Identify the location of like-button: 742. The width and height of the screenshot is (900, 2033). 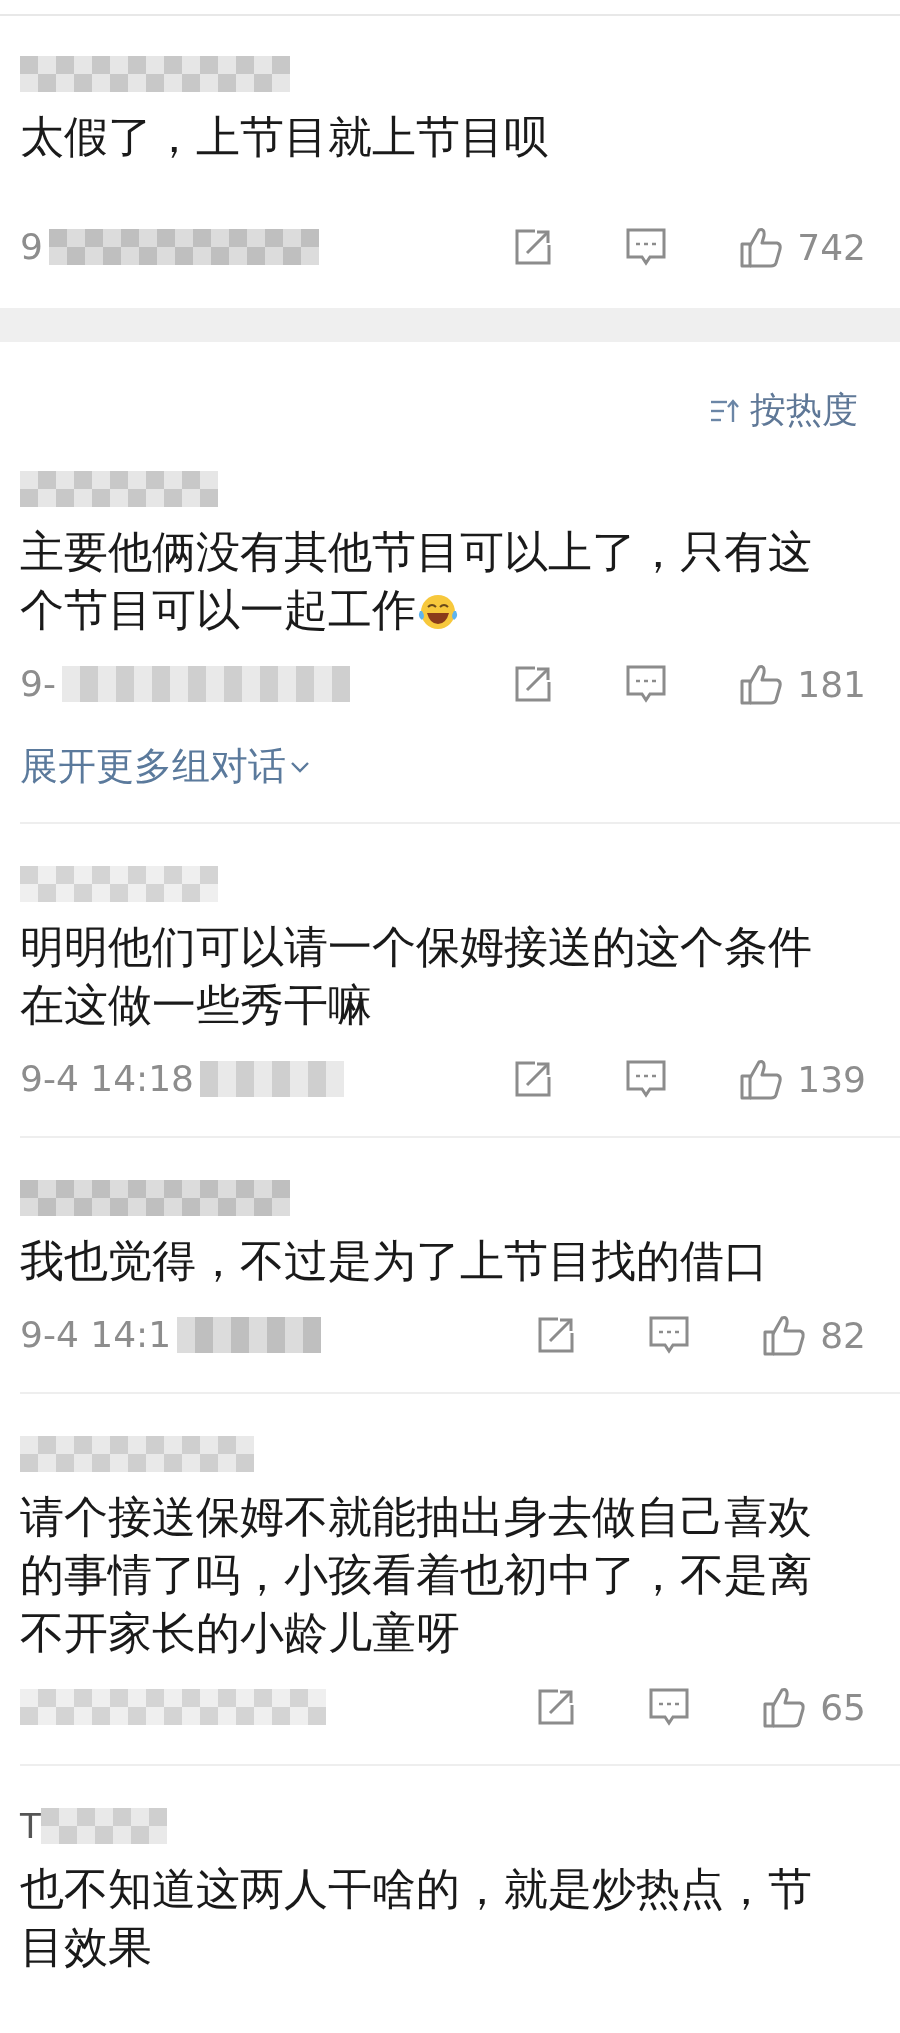
(802, 247).